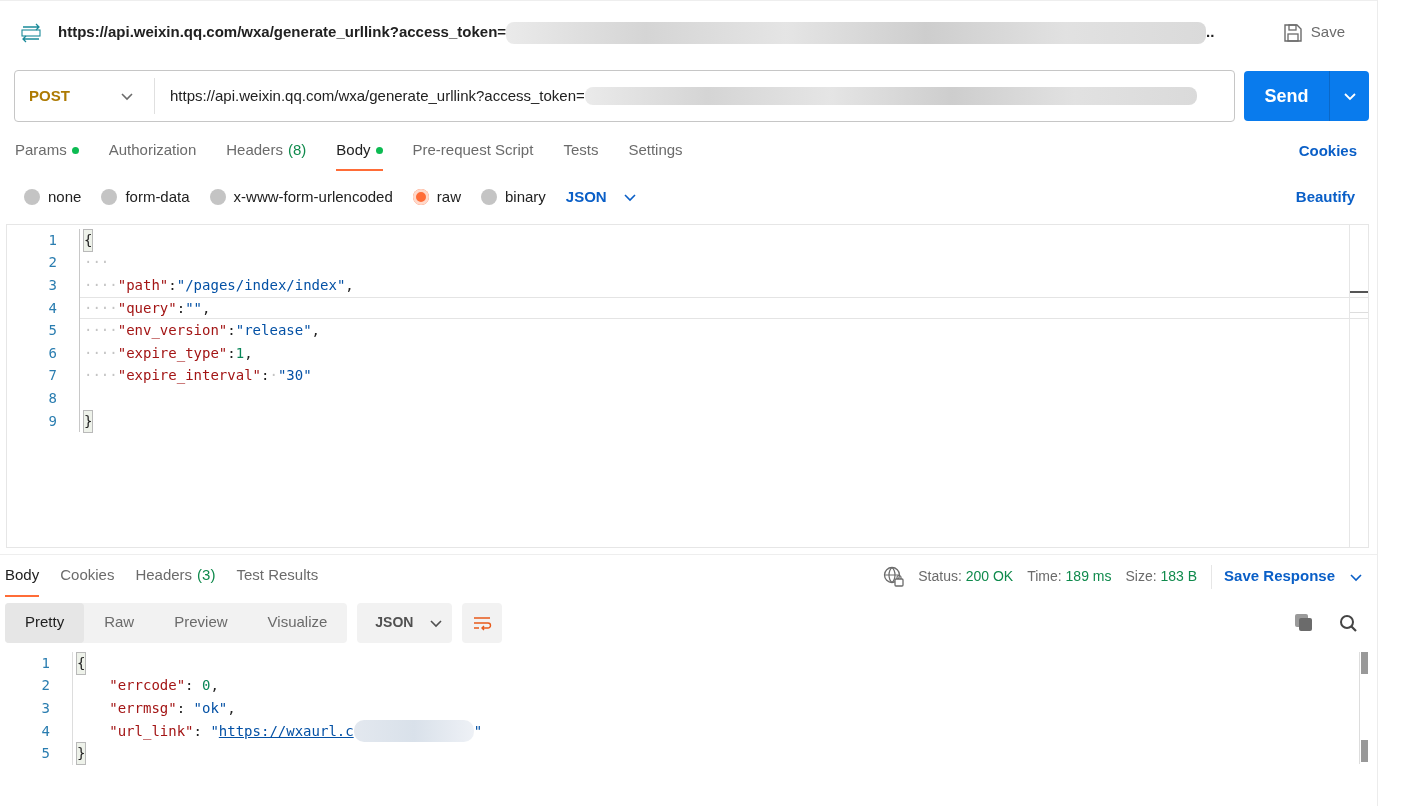 The image size is (1402, 806). Describe the element at coordinates (87, 576) in the screenshot. I see `response-tab: Cookies` at that location.